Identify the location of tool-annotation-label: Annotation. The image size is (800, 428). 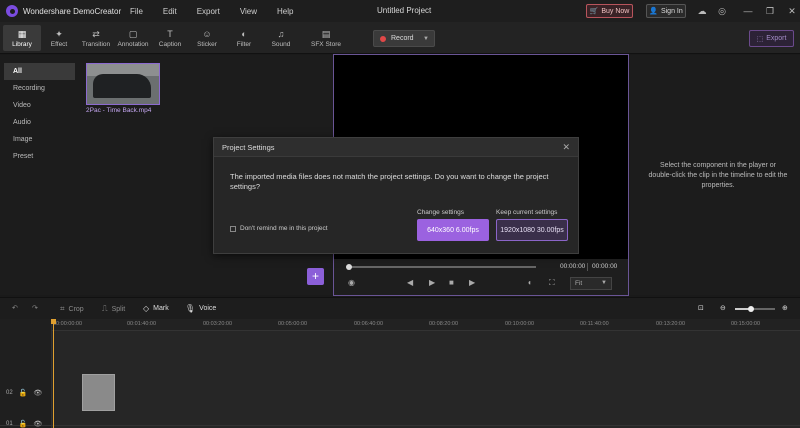
(133, 44).